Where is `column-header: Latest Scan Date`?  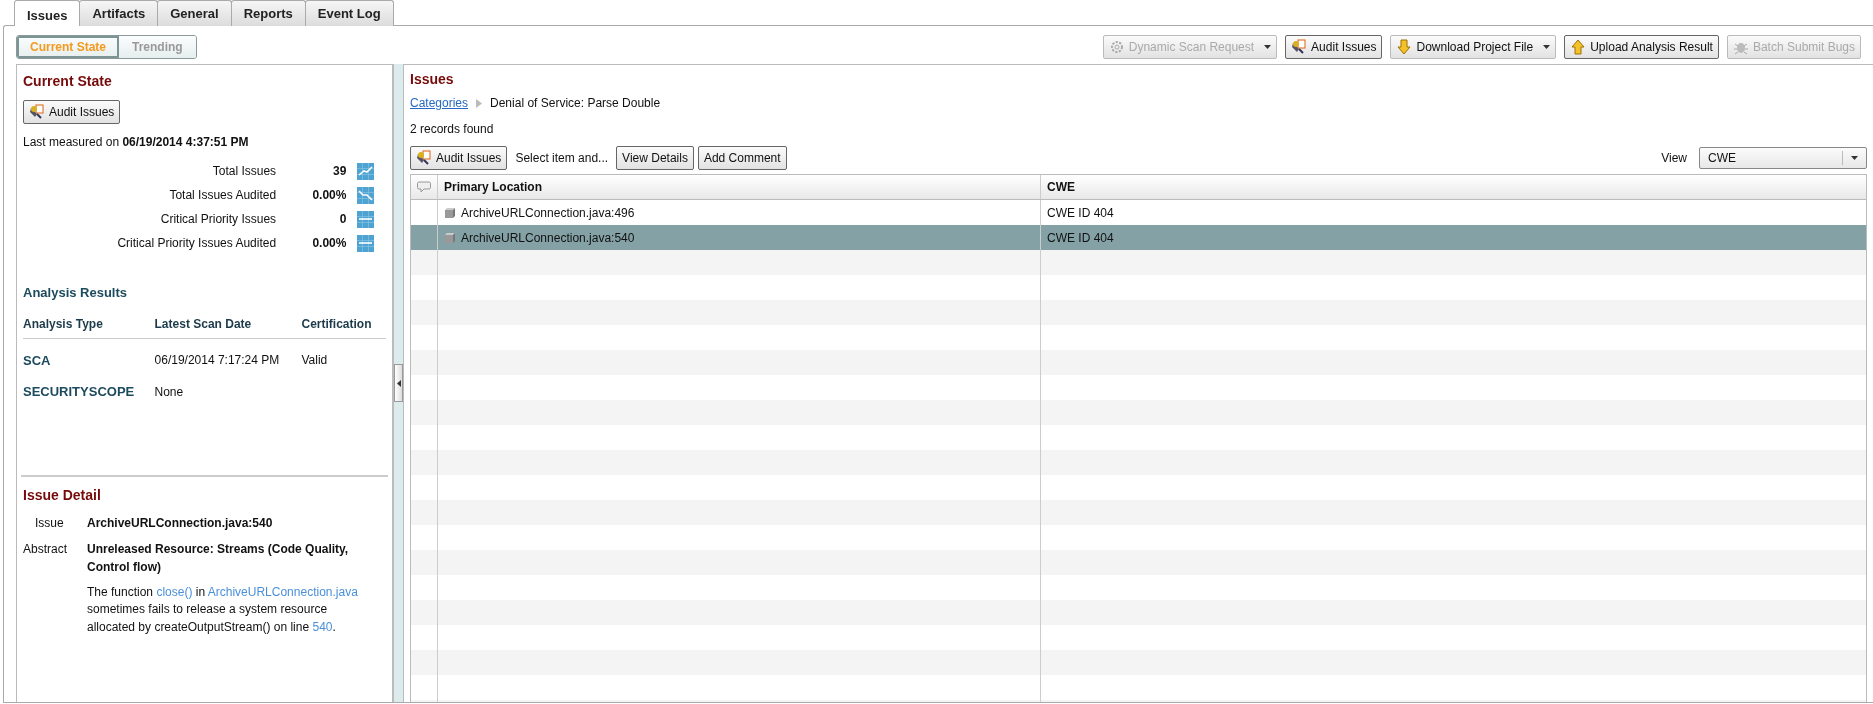
column-header: Latest Scan Date is located at coordinates (228, 323).